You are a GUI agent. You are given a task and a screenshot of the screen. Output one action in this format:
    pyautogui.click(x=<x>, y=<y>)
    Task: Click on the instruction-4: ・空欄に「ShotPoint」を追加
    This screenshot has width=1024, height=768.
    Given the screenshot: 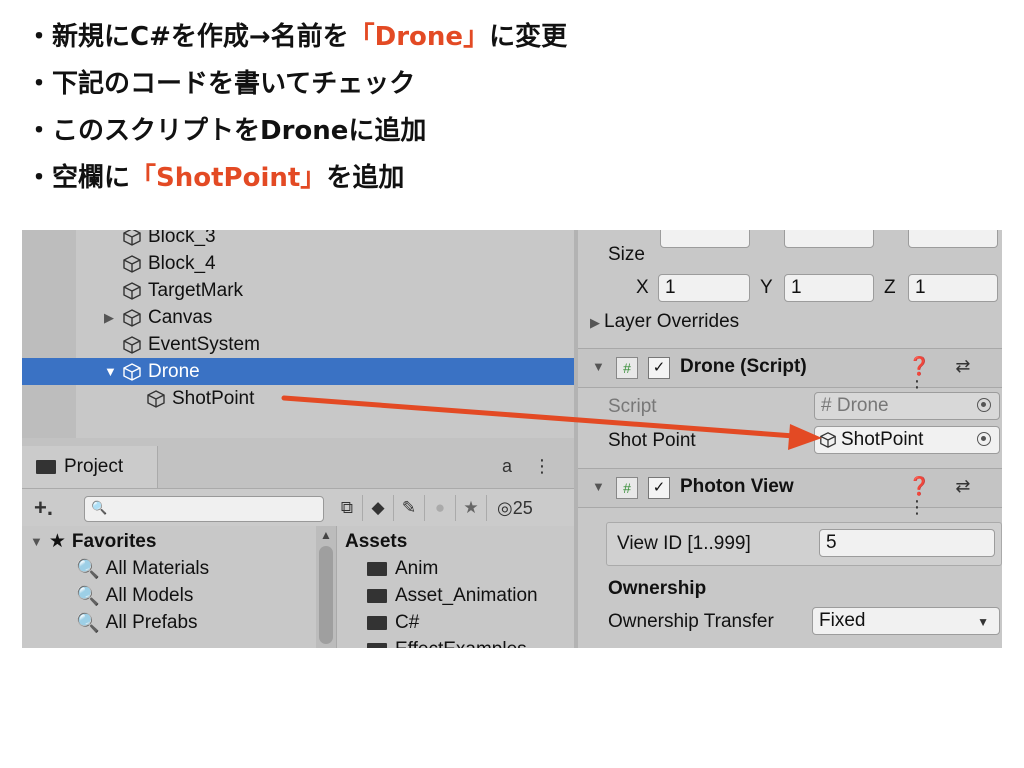 What is the action you would take?
    pyautogui.click(x=215, y=178)
    